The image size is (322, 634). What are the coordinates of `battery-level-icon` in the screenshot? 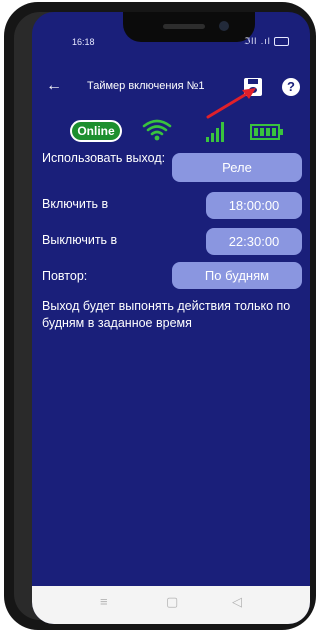 It's located at (266, 132).